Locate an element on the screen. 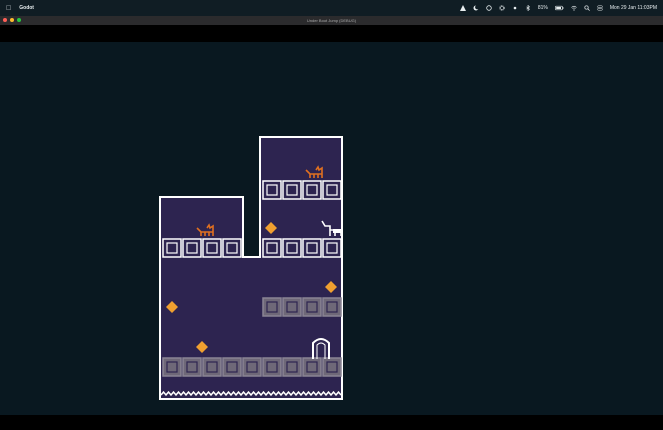  window-close-button is located at coordinates (5, 20).